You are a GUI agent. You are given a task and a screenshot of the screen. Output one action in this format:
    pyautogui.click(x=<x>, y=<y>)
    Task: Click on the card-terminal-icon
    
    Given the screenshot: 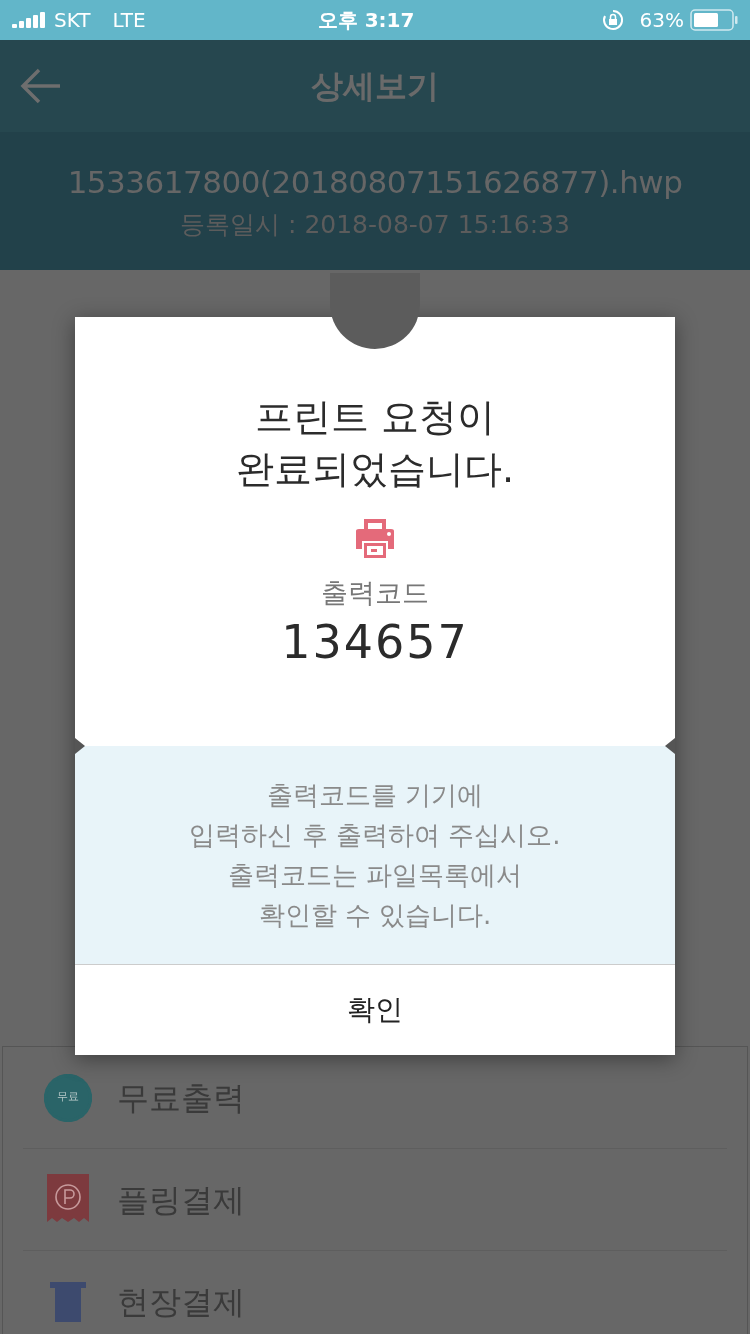 What is the action you would take?
    pyautogui.click(x=68, y=1301)
    